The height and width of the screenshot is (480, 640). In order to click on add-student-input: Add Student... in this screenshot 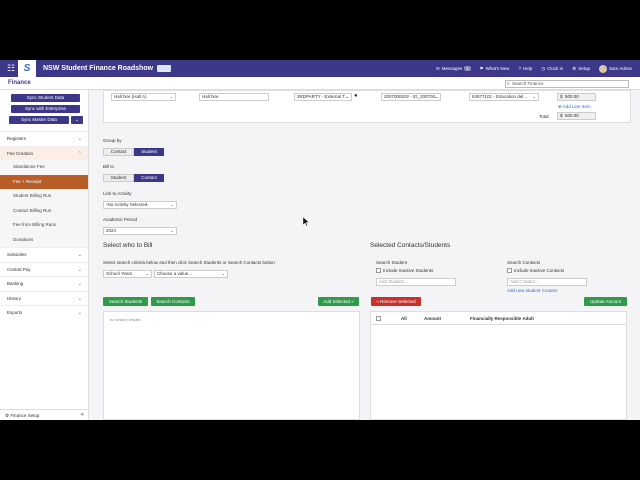, I will do `click(416, 282)`.